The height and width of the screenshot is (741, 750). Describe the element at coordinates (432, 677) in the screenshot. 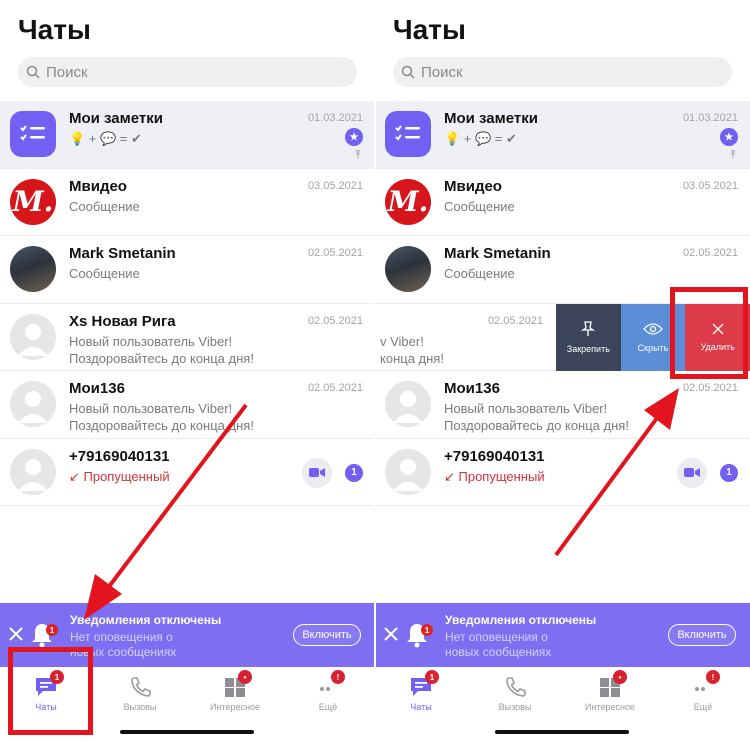

I see `tab-badge: 1` at that location.